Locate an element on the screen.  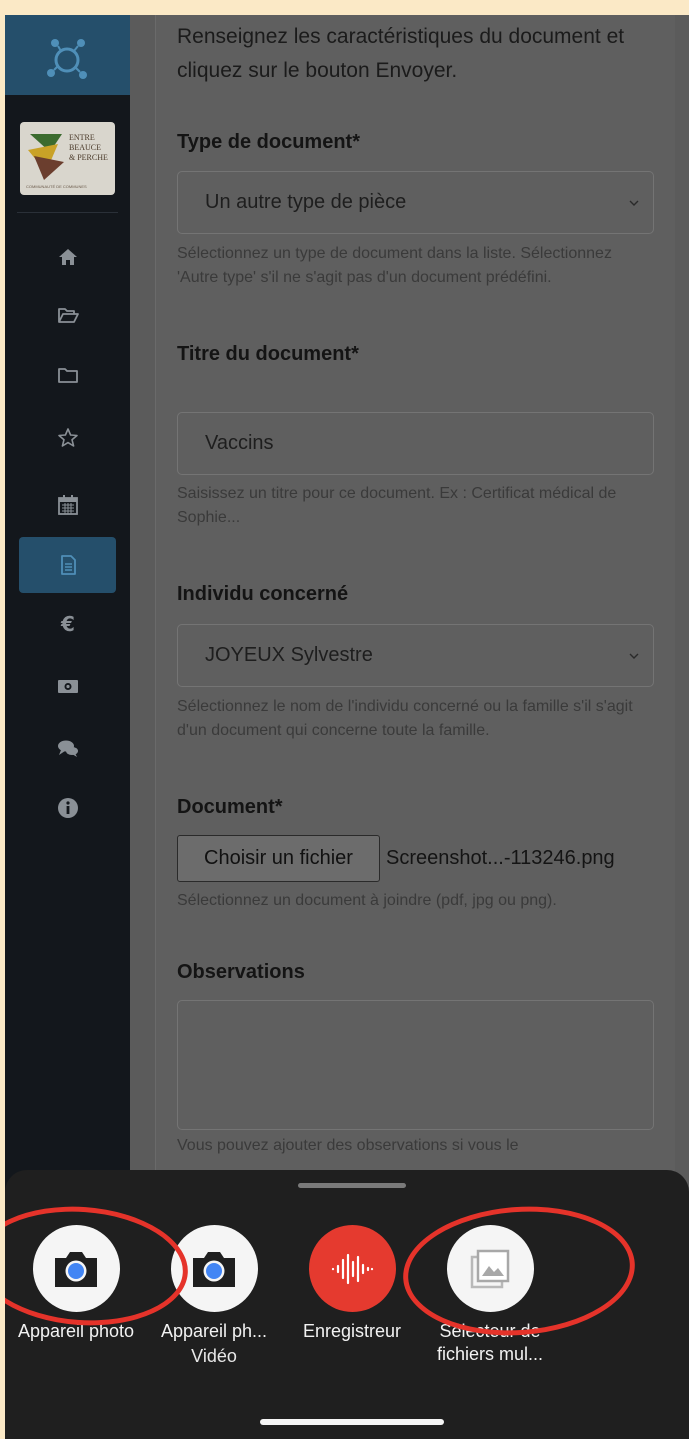
euro-icon: € is located at coordinates (67, 623).